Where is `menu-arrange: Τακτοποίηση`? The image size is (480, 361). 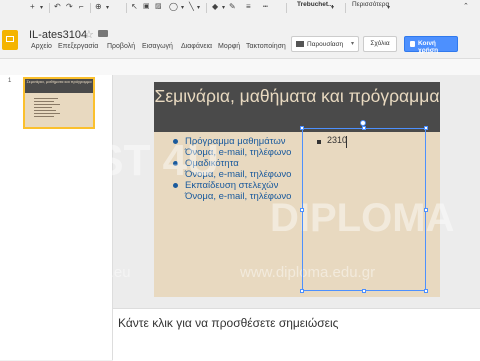
menu-arrange: Τακτοποίηση is located at coordinates (266, 46).